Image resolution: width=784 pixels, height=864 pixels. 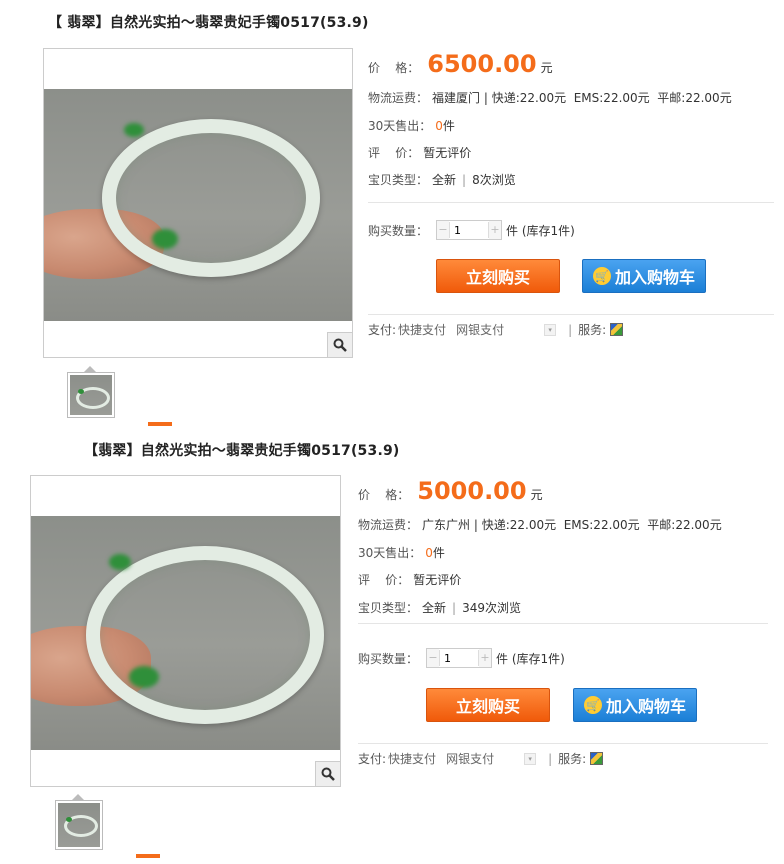 I want to click on product-title: 【翡翠】自然光实拍～翡翠贵妃手镯0517(53.9), so click(x=242, y=451).